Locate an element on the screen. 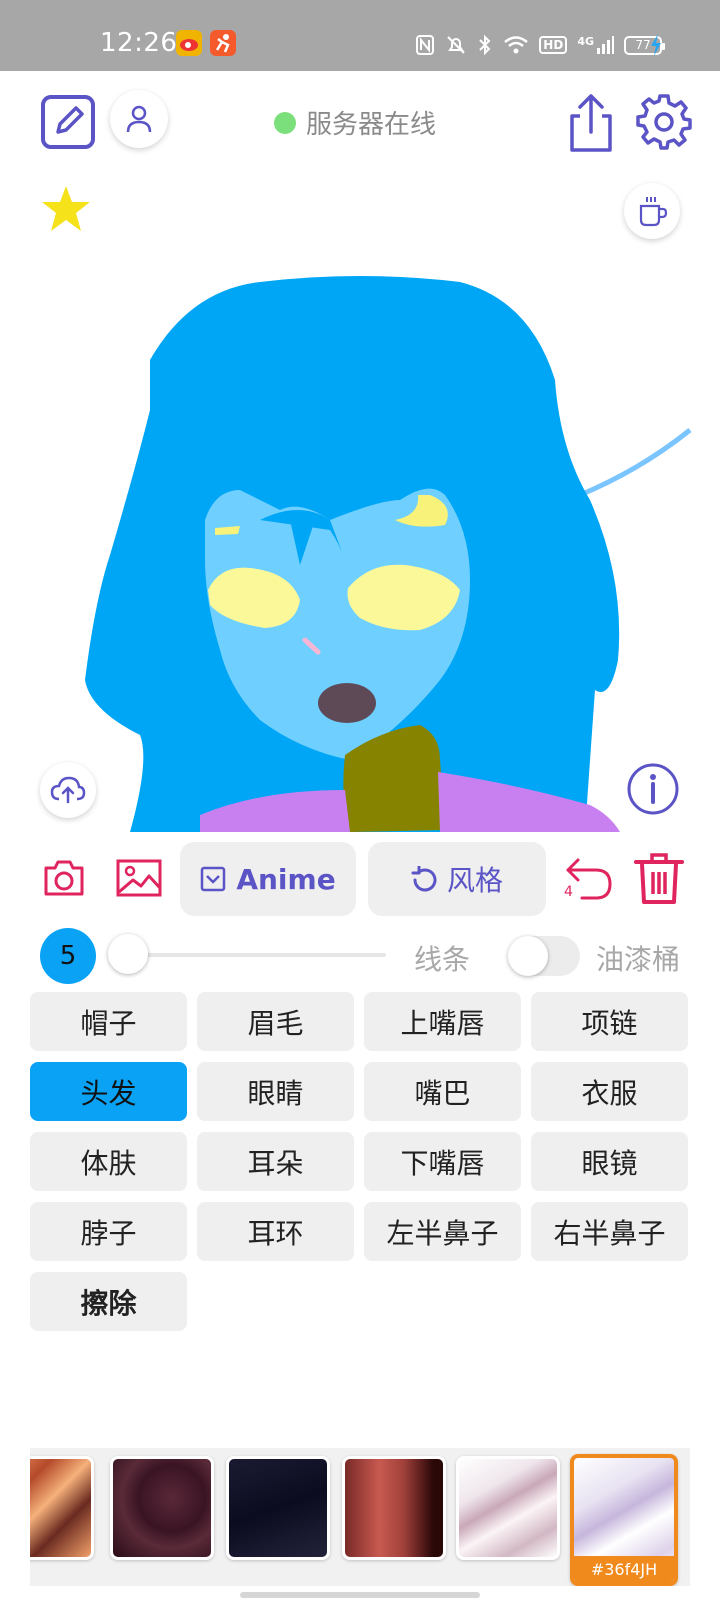 The width and height of the screenshot is (720, 1600). gallery-button is located at coordinates (139, 878).